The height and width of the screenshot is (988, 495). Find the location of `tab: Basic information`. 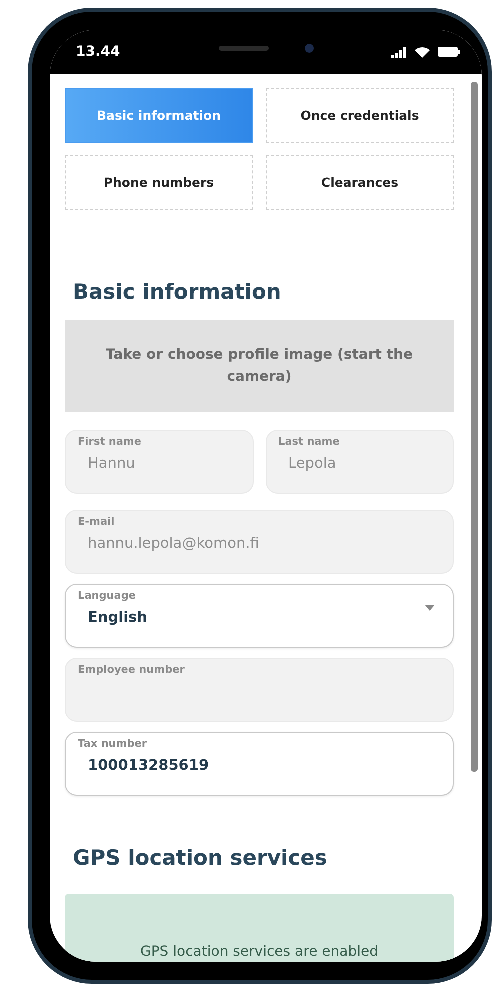

tab: Basic information is located at coordinates (159, 115).